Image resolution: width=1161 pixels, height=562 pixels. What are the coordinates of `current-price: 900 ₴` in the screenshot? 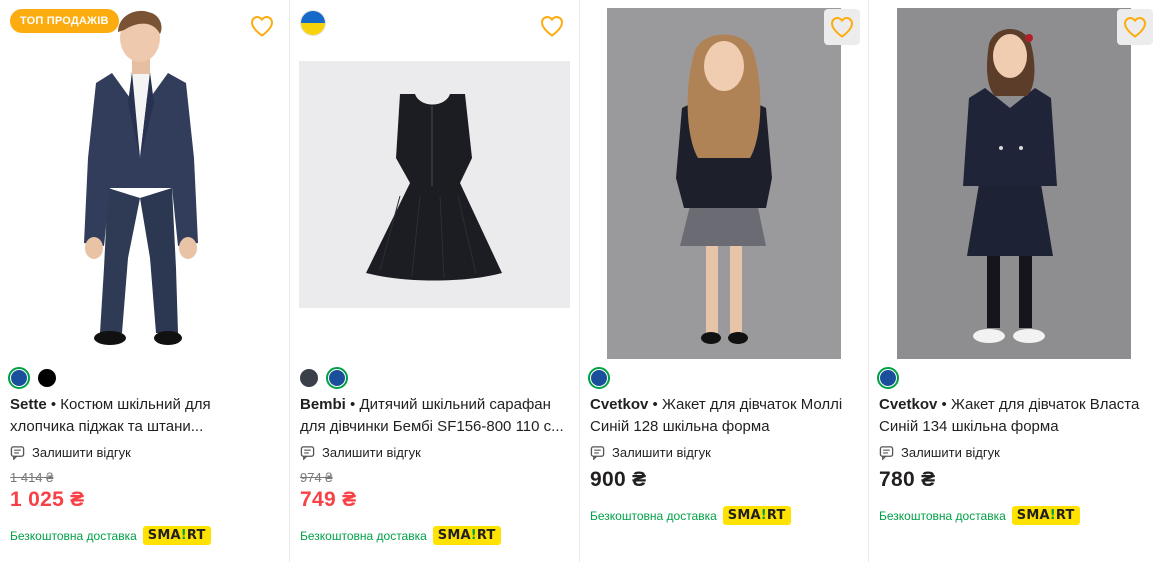 It's located at (618, 479).